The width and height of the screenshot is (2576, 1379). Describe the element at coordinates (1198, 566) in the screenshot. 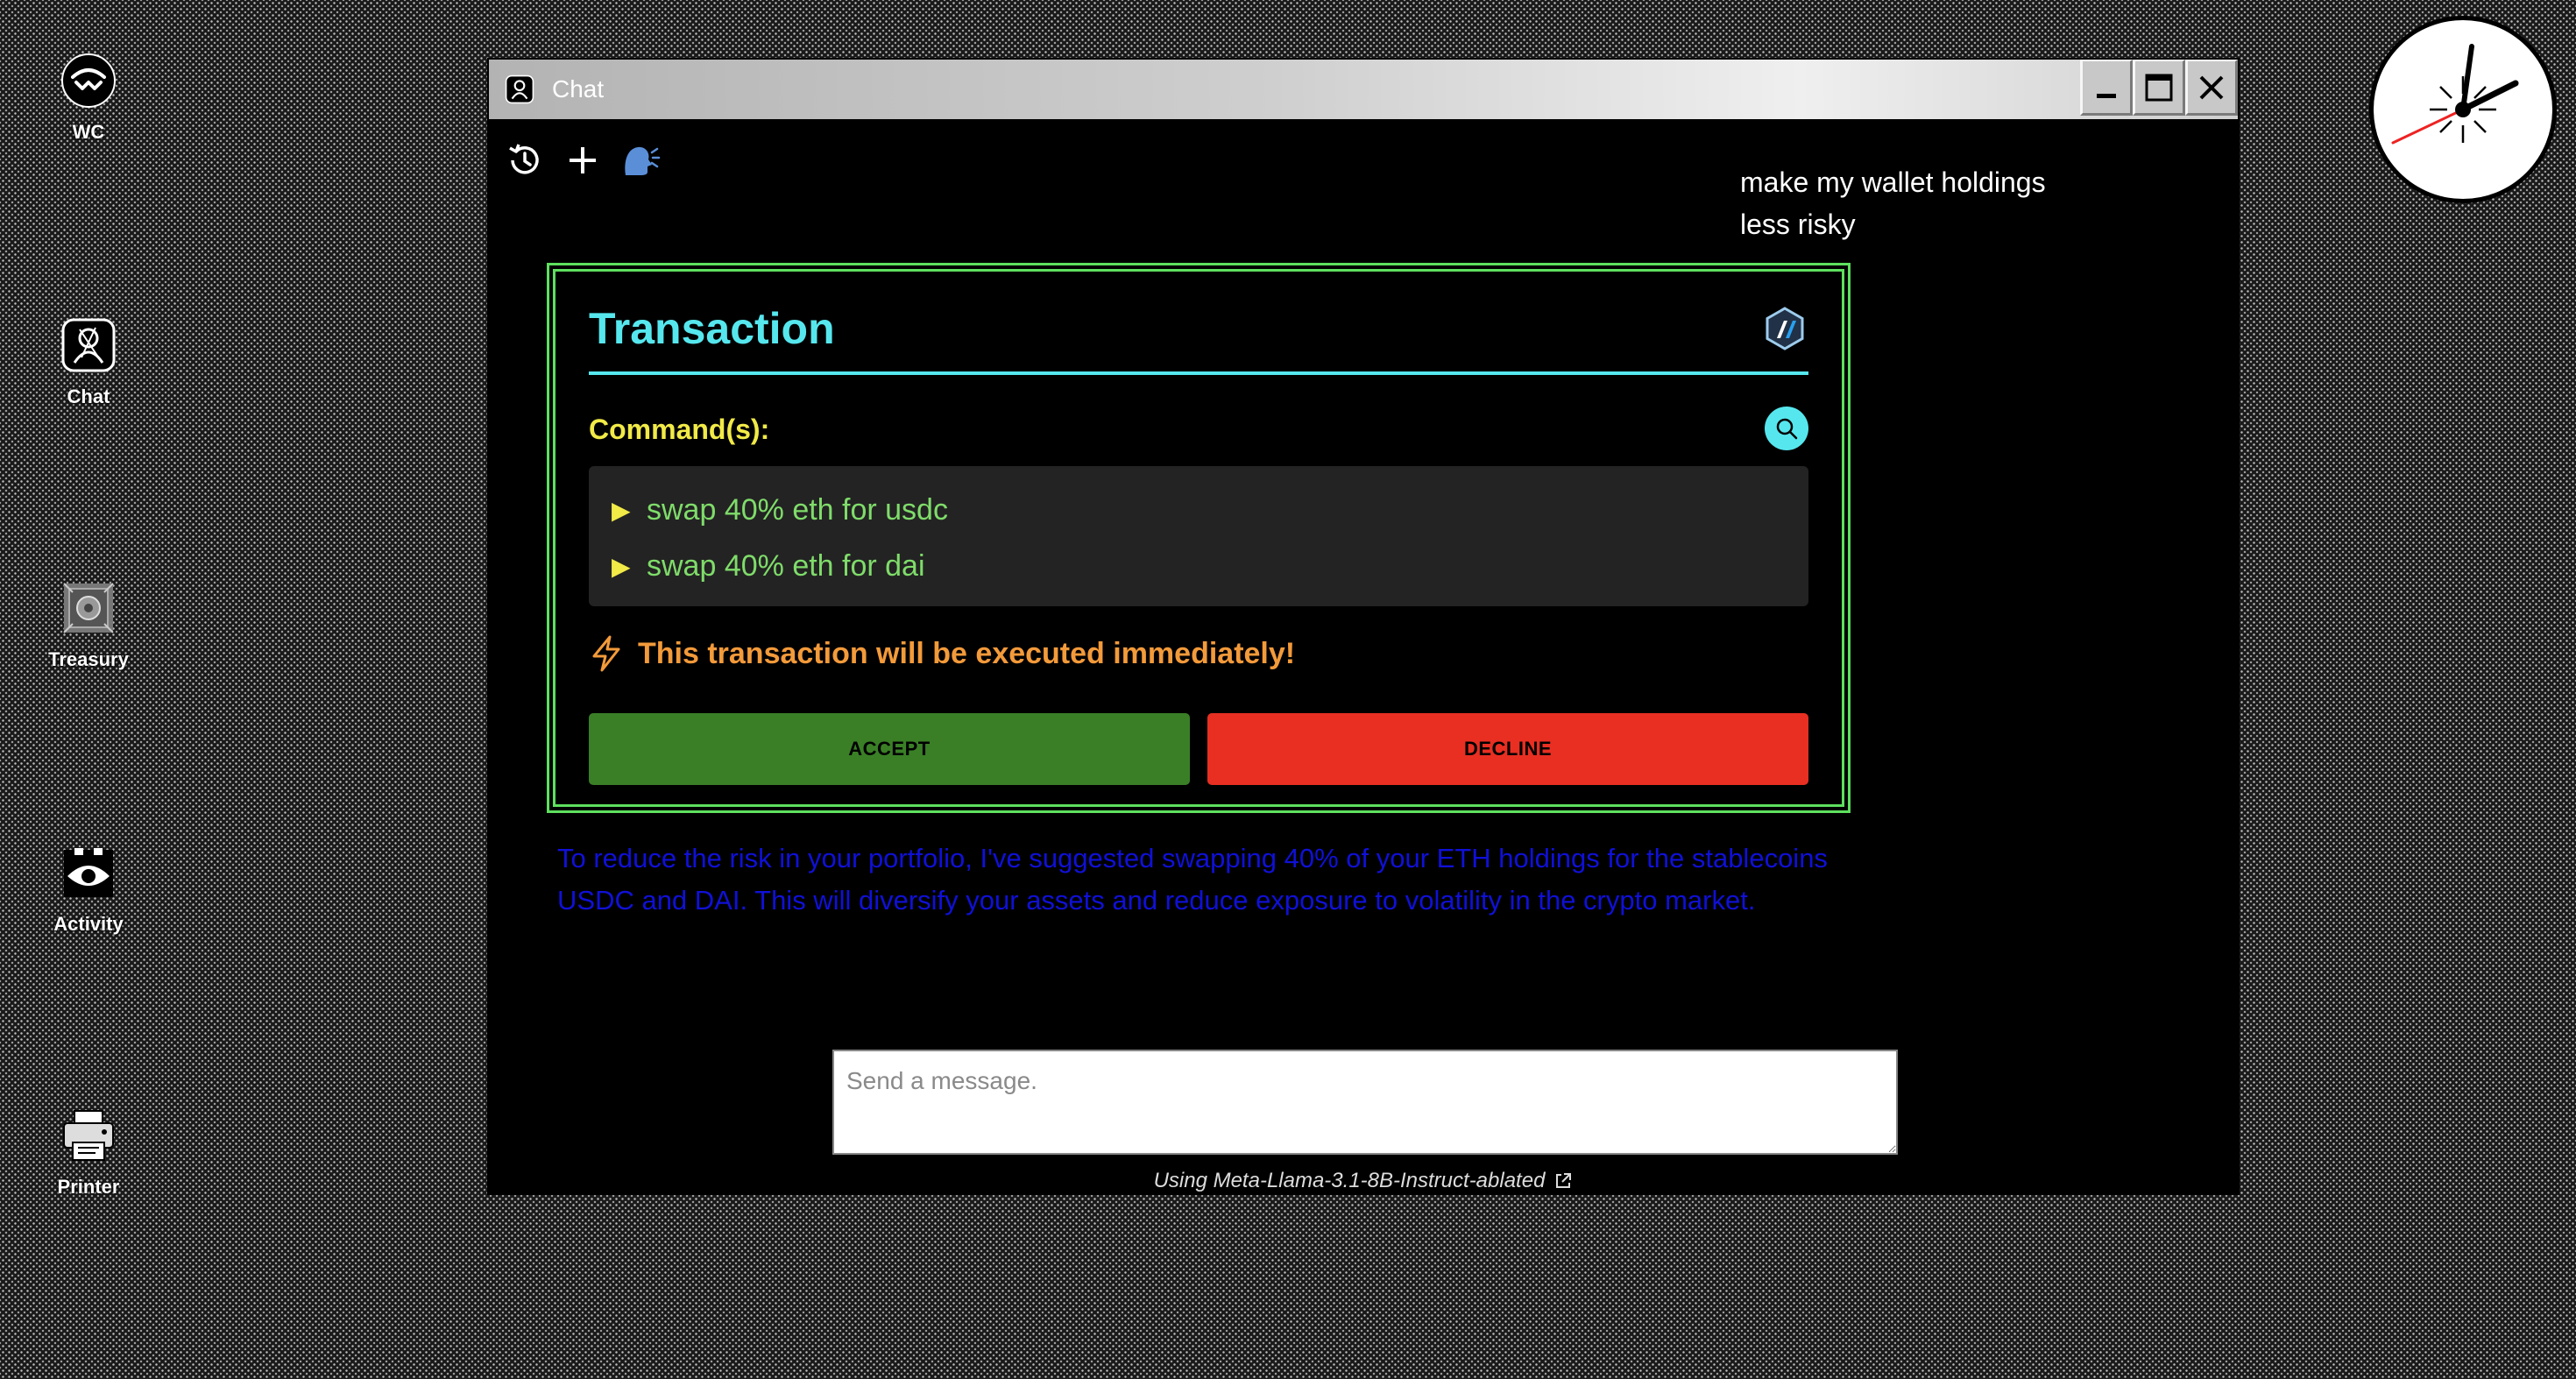

I see `command-item: ▶ swap 40% eth for dai` at that location.